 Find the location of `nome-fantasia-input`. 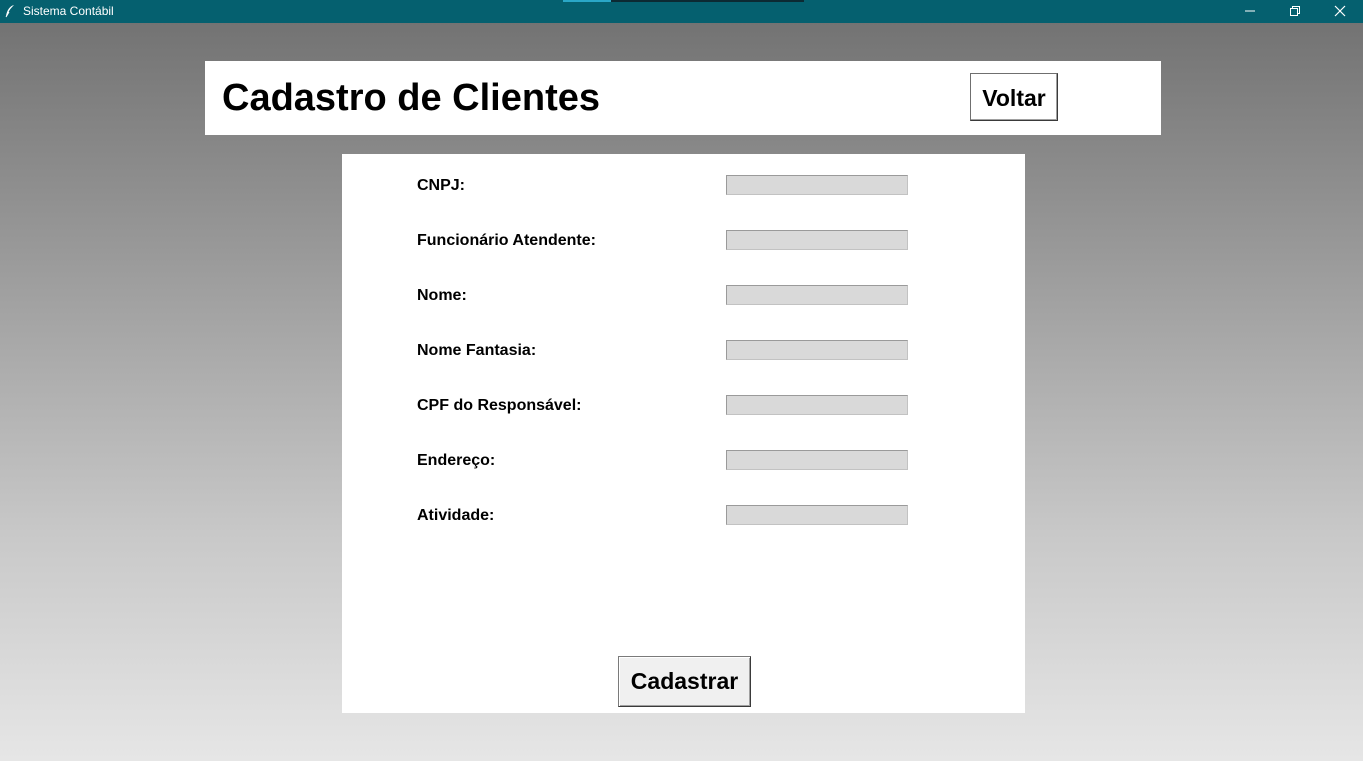

nome-fantasia-input is located at coordinates (817, 350).